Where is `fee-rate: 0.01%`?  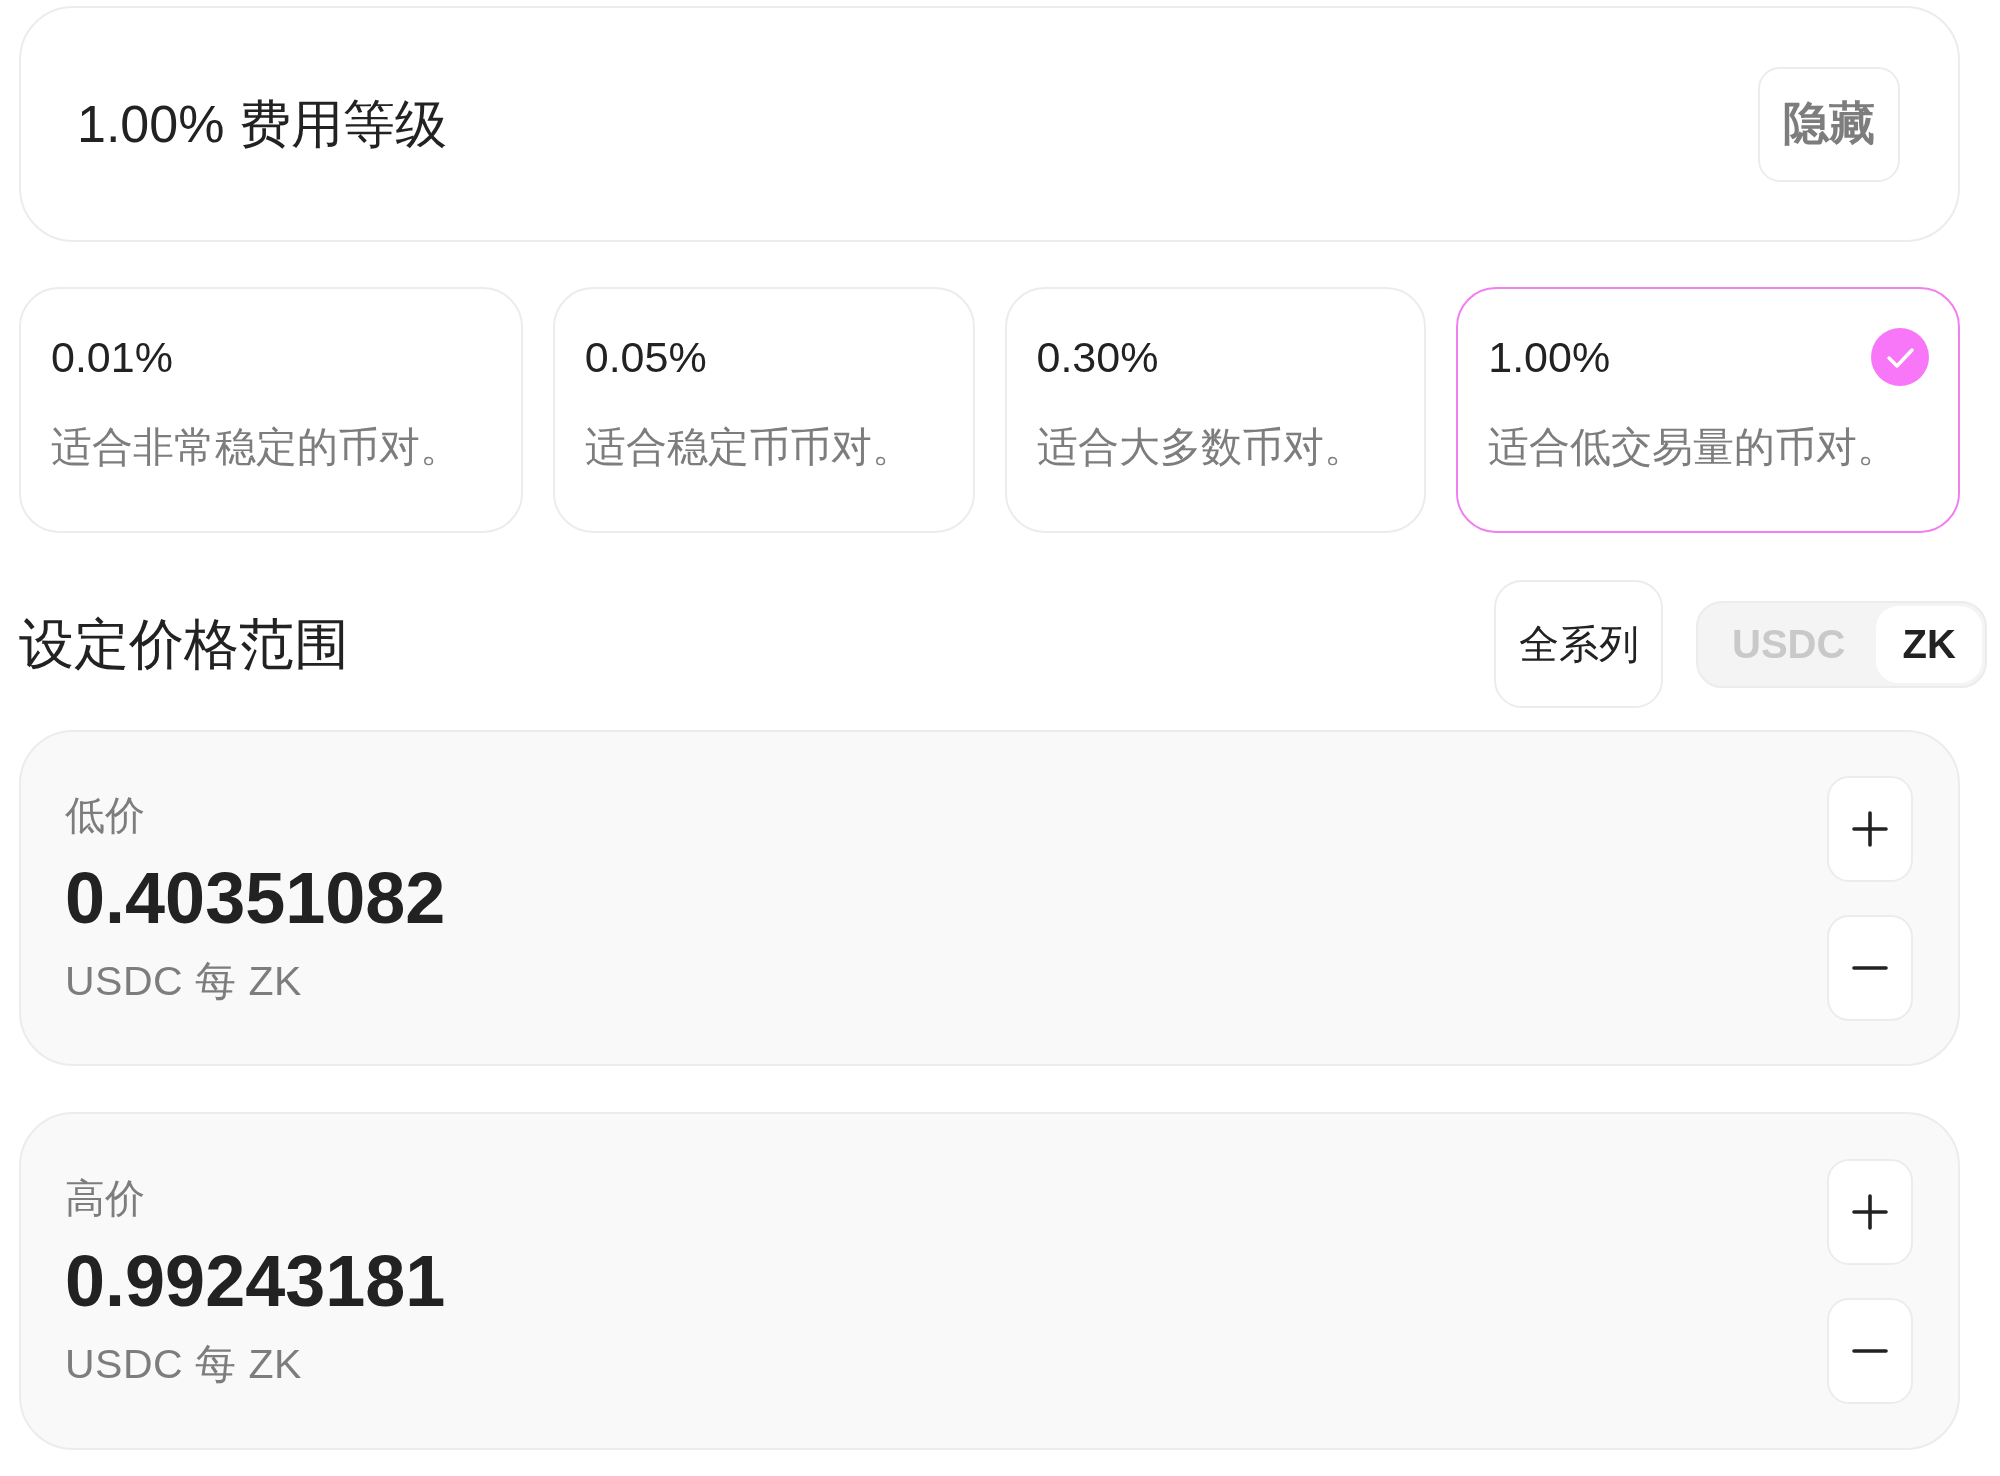 fee-rate: 0.01% is located at coordinates (112, 357).